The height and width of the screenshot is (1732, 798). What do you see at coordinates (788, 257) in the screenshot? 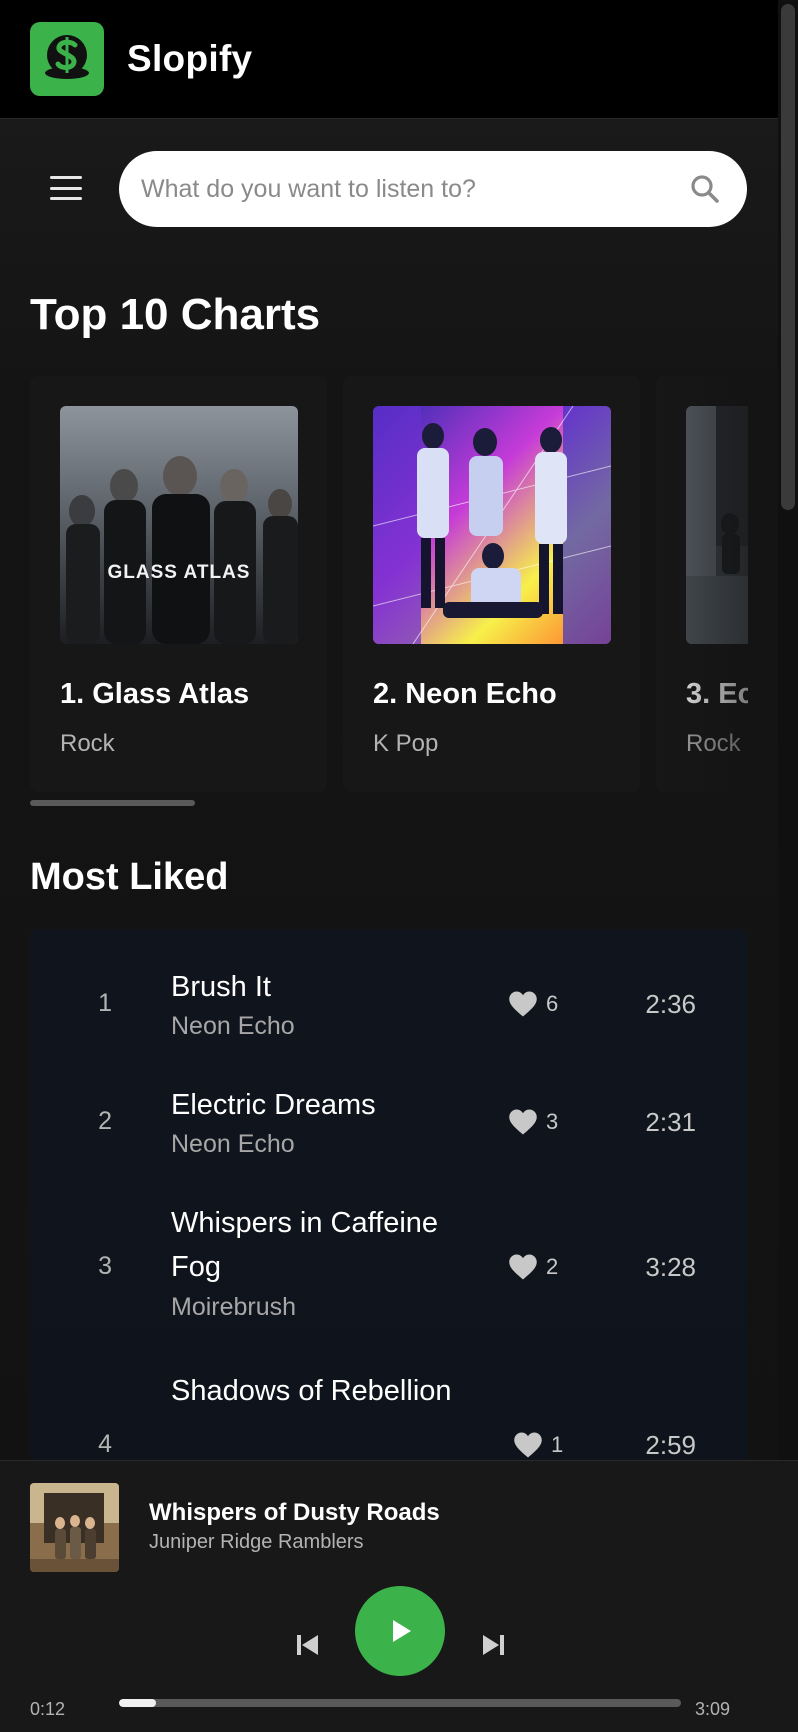
I see `page-scrollbar-thumb` at bounding box center [788, 257].